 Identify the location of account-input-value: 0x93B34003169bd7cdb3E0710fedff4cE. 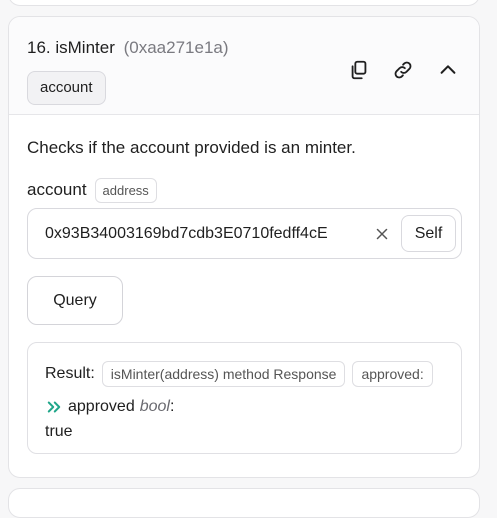
(197, 234).